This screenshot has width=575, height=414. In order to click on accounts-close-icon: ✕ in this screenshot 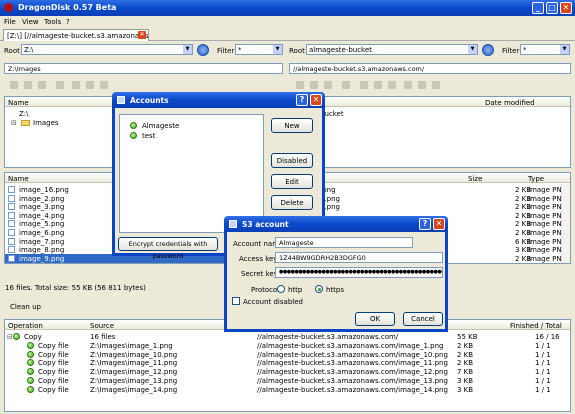, I will do `click(316, 100)`.